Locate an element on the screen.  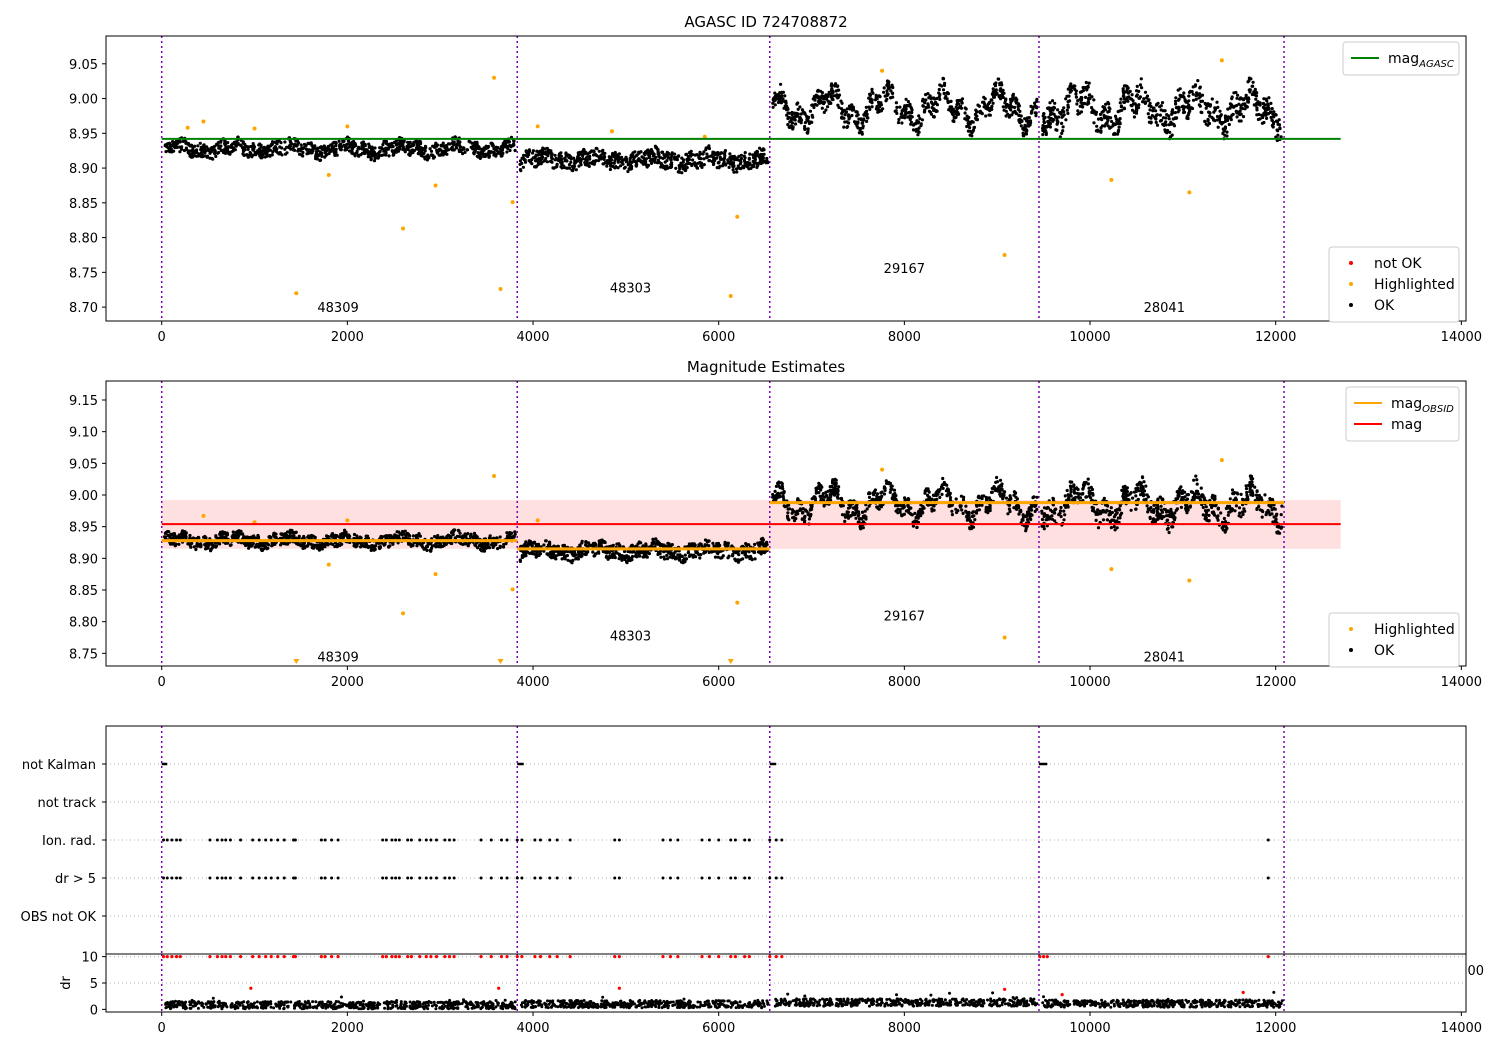
ok-points-top is located at coordinates (723, 125).